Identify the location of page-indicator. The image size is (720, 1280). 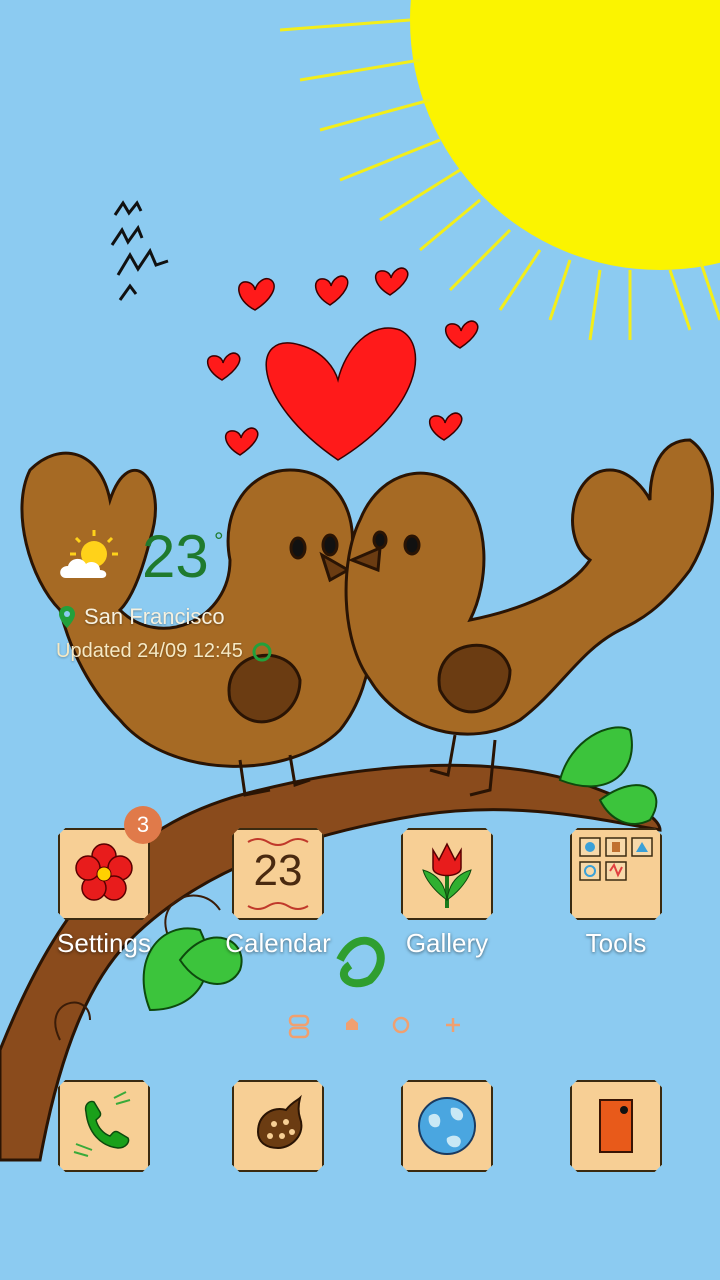
(375, 1024).